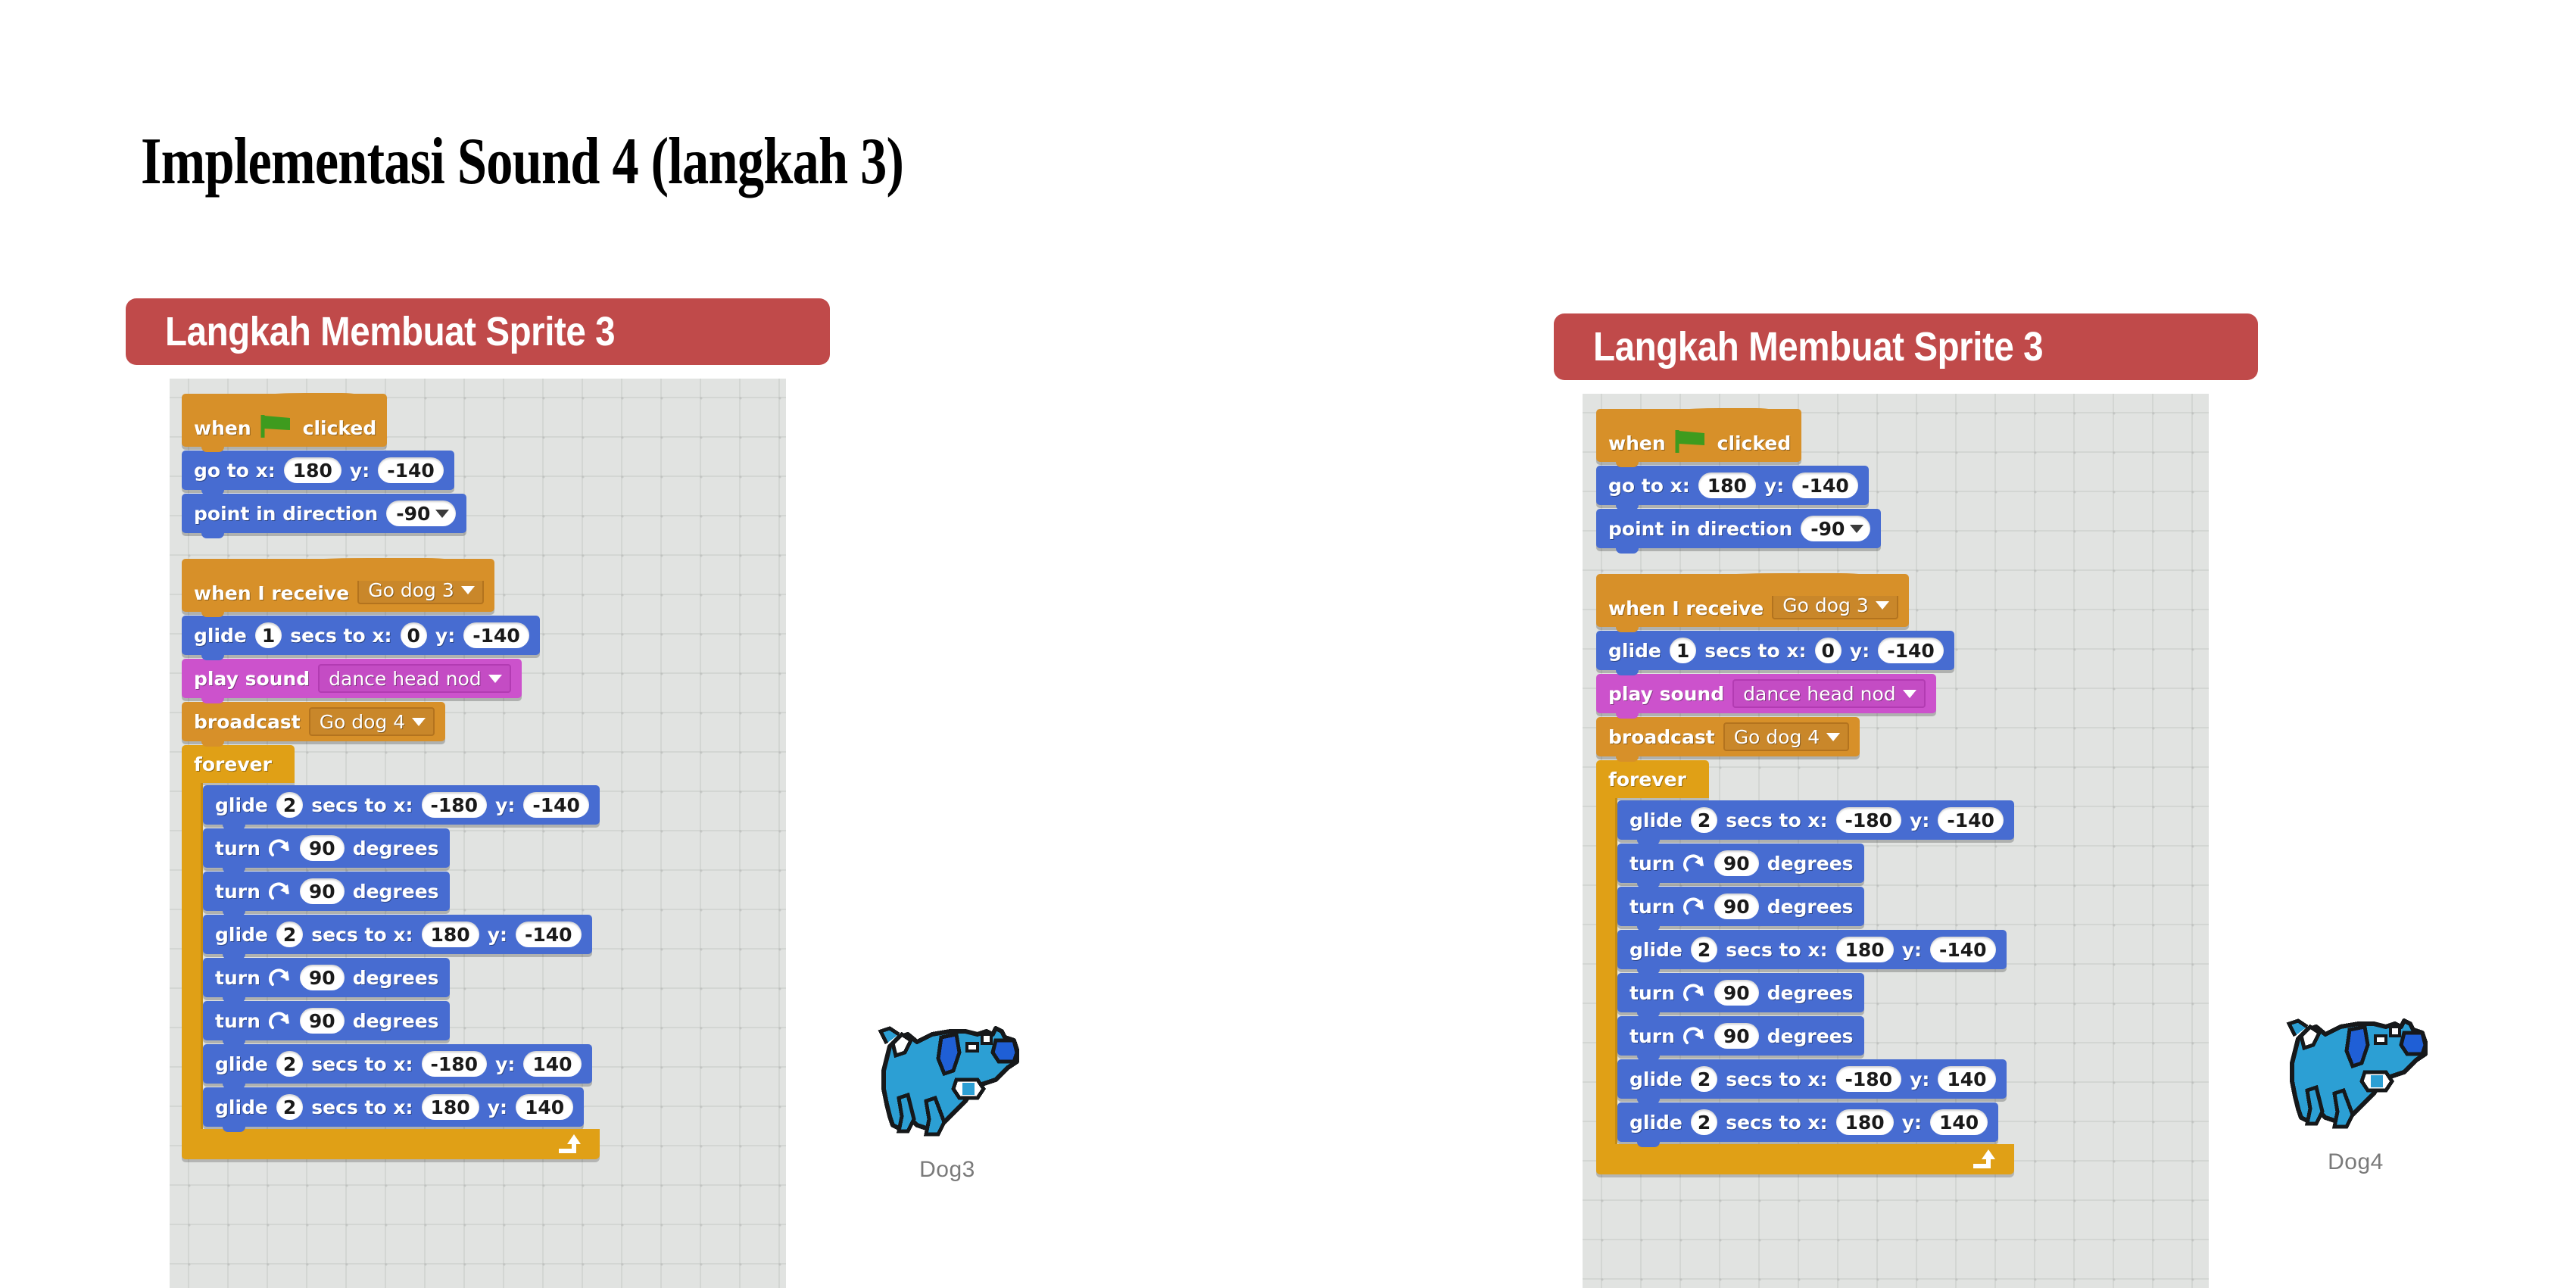 This screenshot has height=1288, width=2576. What do you see at coordinates (241, 805) in the screenshot?
I see `glide-label: glide` at bounding box center [241, 805].